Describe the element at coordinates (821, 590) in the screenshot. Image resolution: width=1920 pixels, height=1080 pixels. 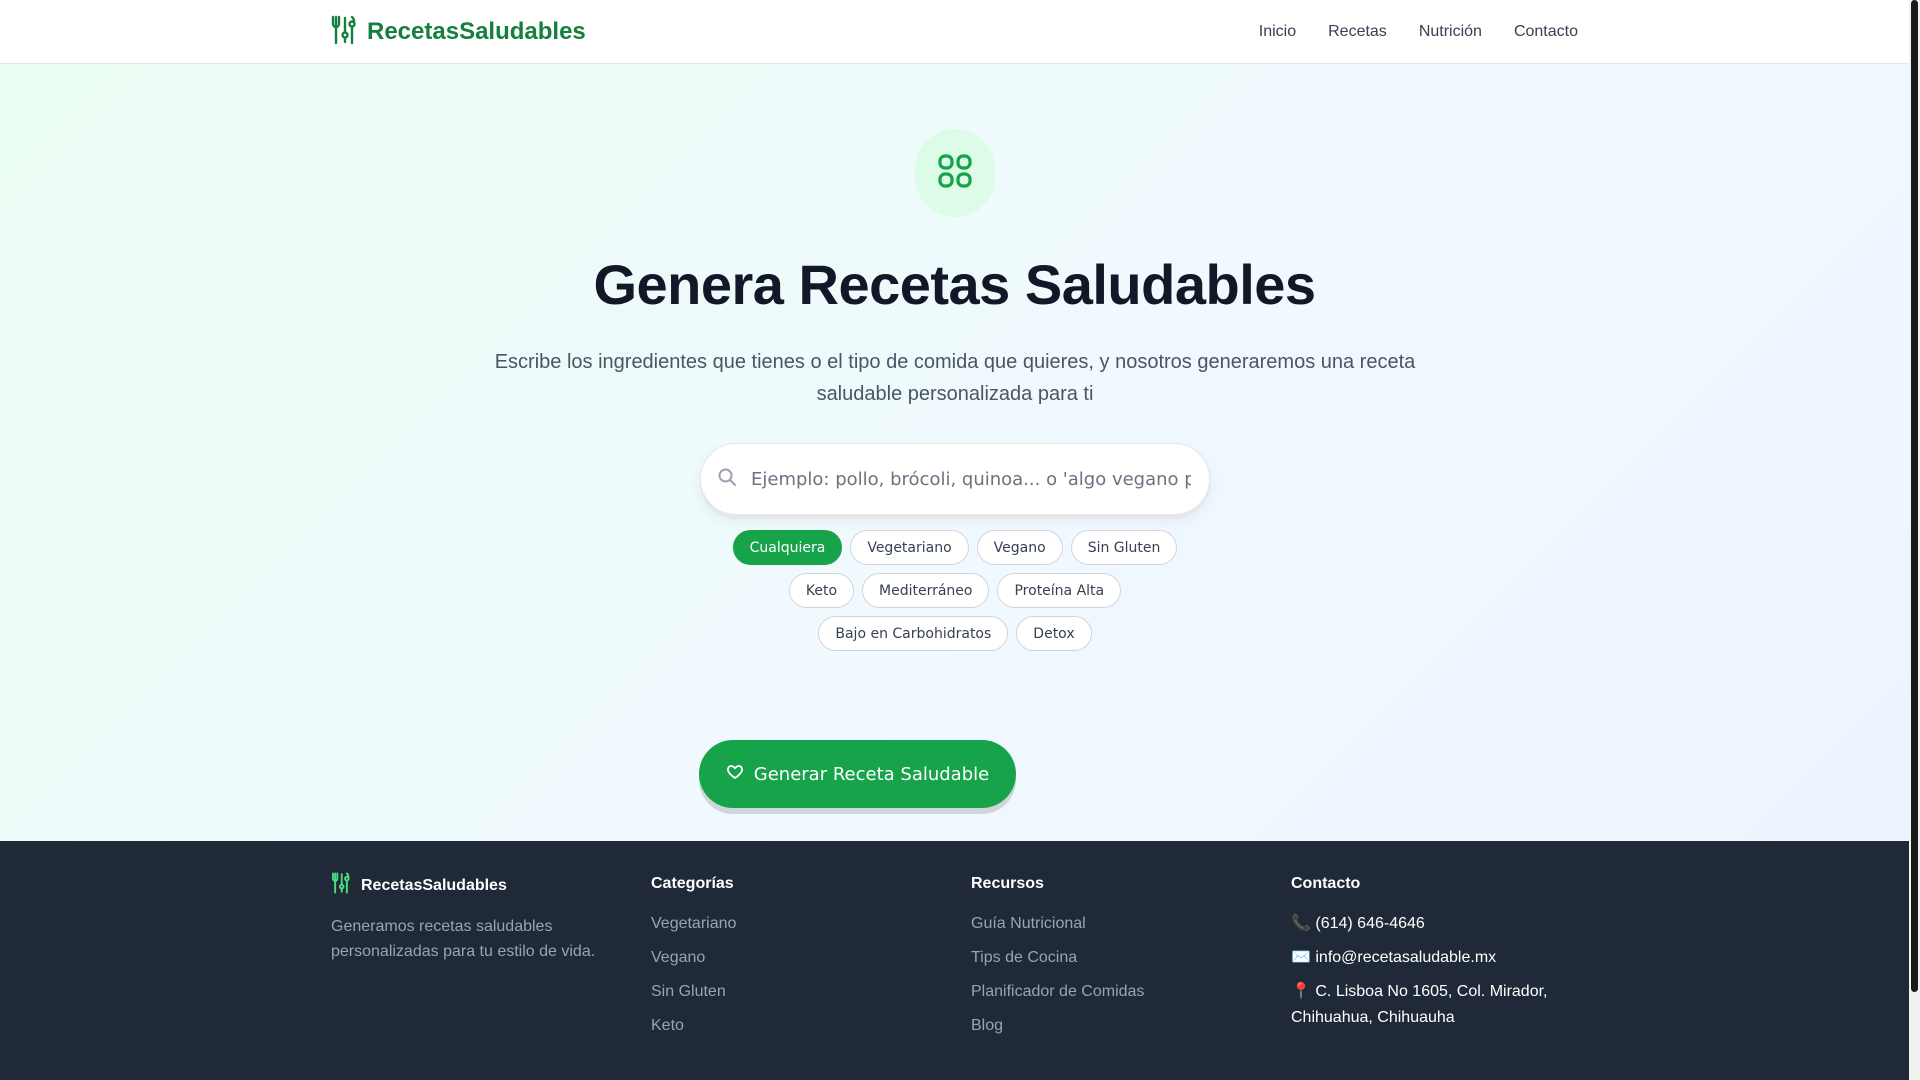
I see `chip-keto: Keto` at that location.